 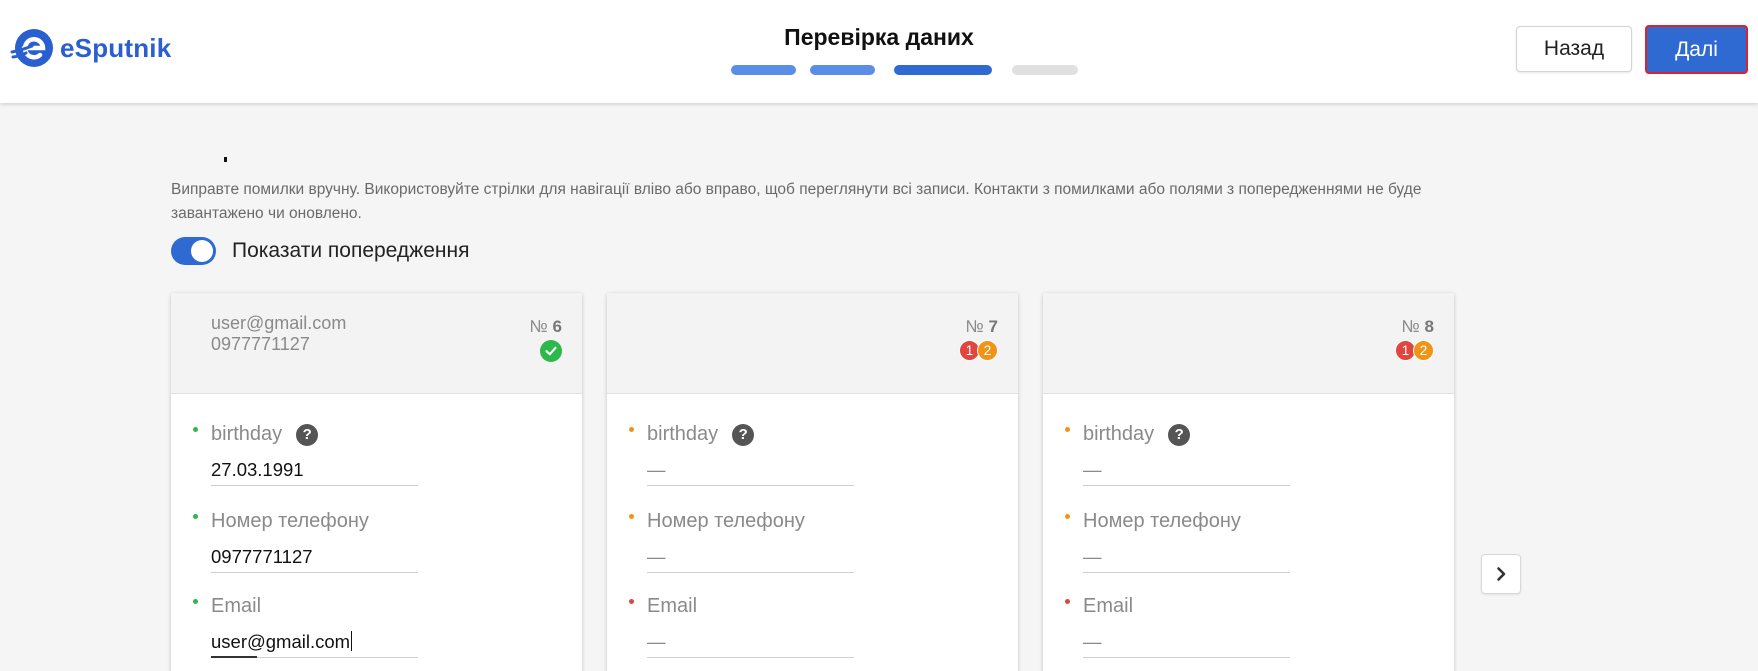 What do you see at coordinates (1574, 49) in the screenshot?
I see `back-button: Назад` at bounding box center [1574, 49].